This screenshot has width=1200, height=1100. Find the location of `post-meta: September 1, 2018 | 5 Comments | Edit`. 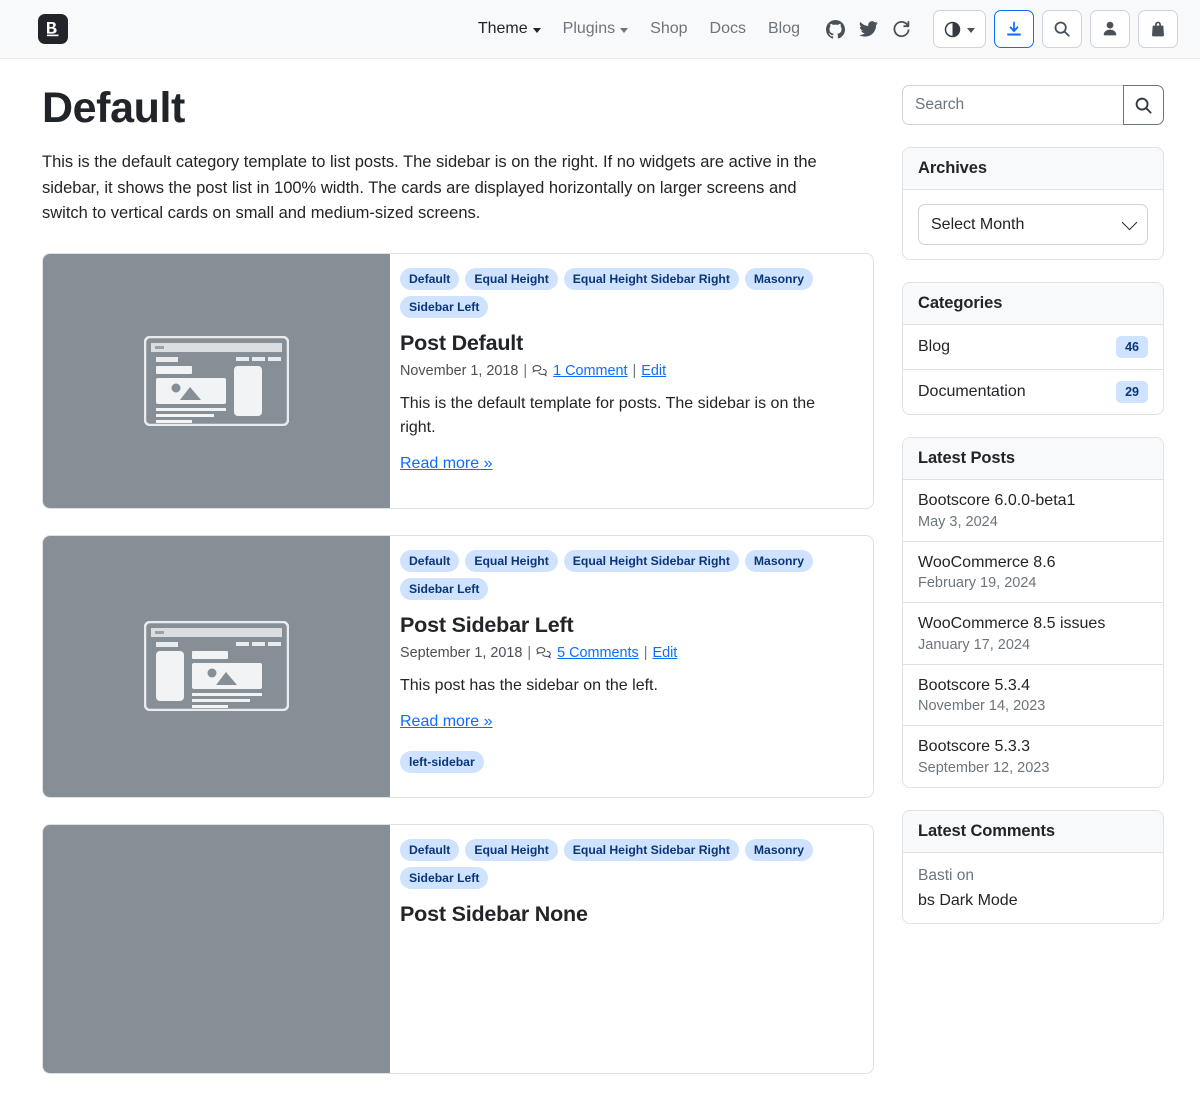

post-meta: September 1, 2018 | 5 Comments | Edit is located at coordinates (627, 653).